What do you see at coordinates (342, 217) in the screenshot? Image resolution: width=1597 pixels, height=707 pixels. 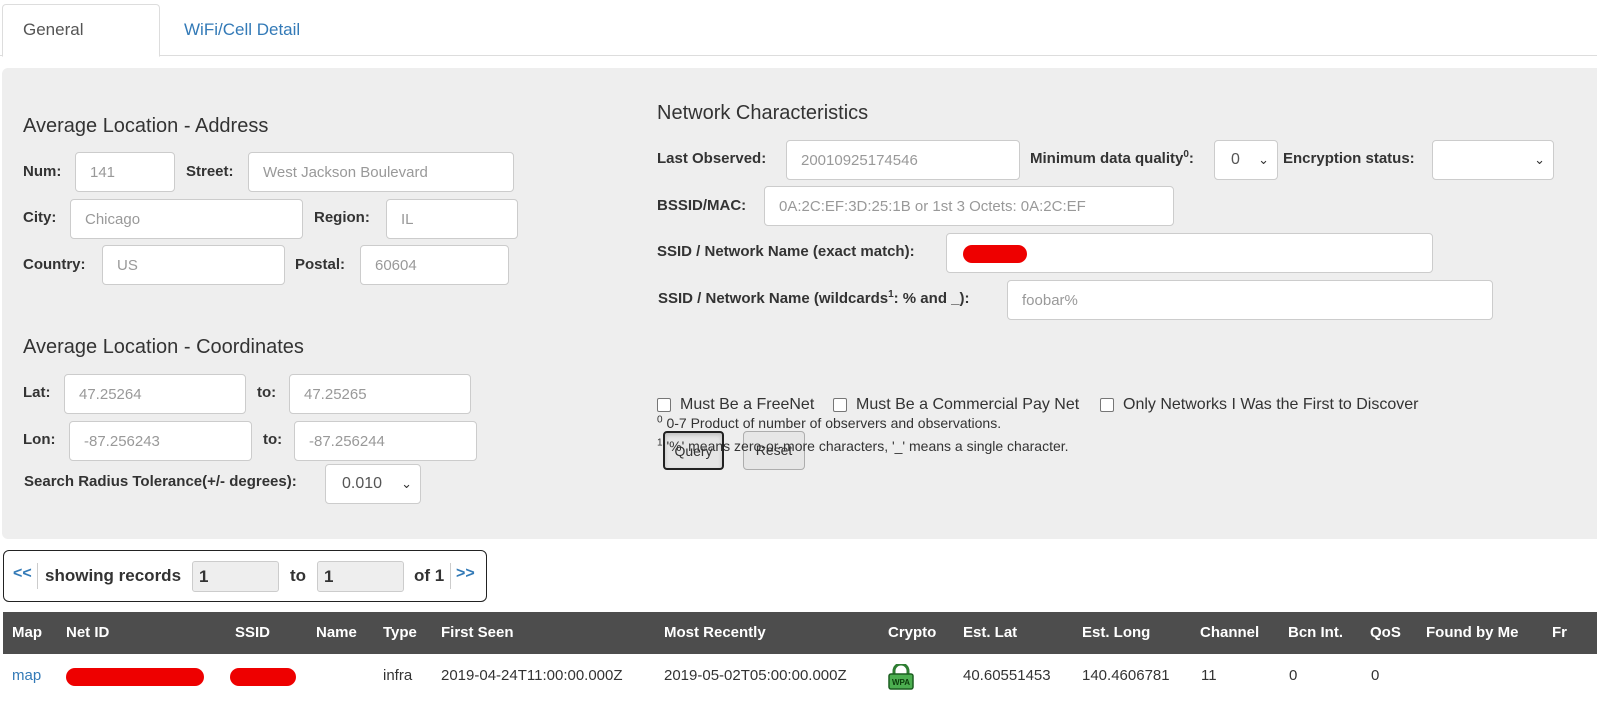 I see `region-label: Region:` at bounding box center [342, 217].